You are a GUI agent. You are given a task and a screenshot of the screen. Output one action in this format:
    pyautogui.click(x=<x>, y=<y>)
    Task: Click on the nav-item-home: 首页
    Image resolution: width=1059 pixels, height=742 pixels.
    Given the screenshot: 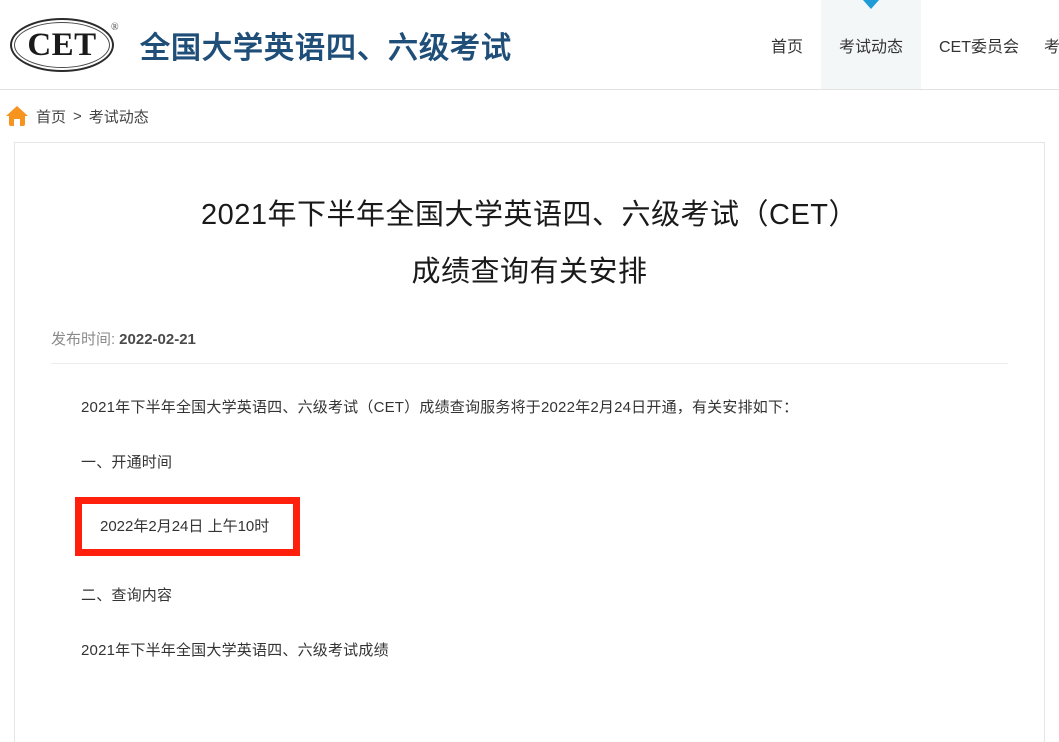 What is the action you would take?
    pyautogui.click(x=787, y=44)
    